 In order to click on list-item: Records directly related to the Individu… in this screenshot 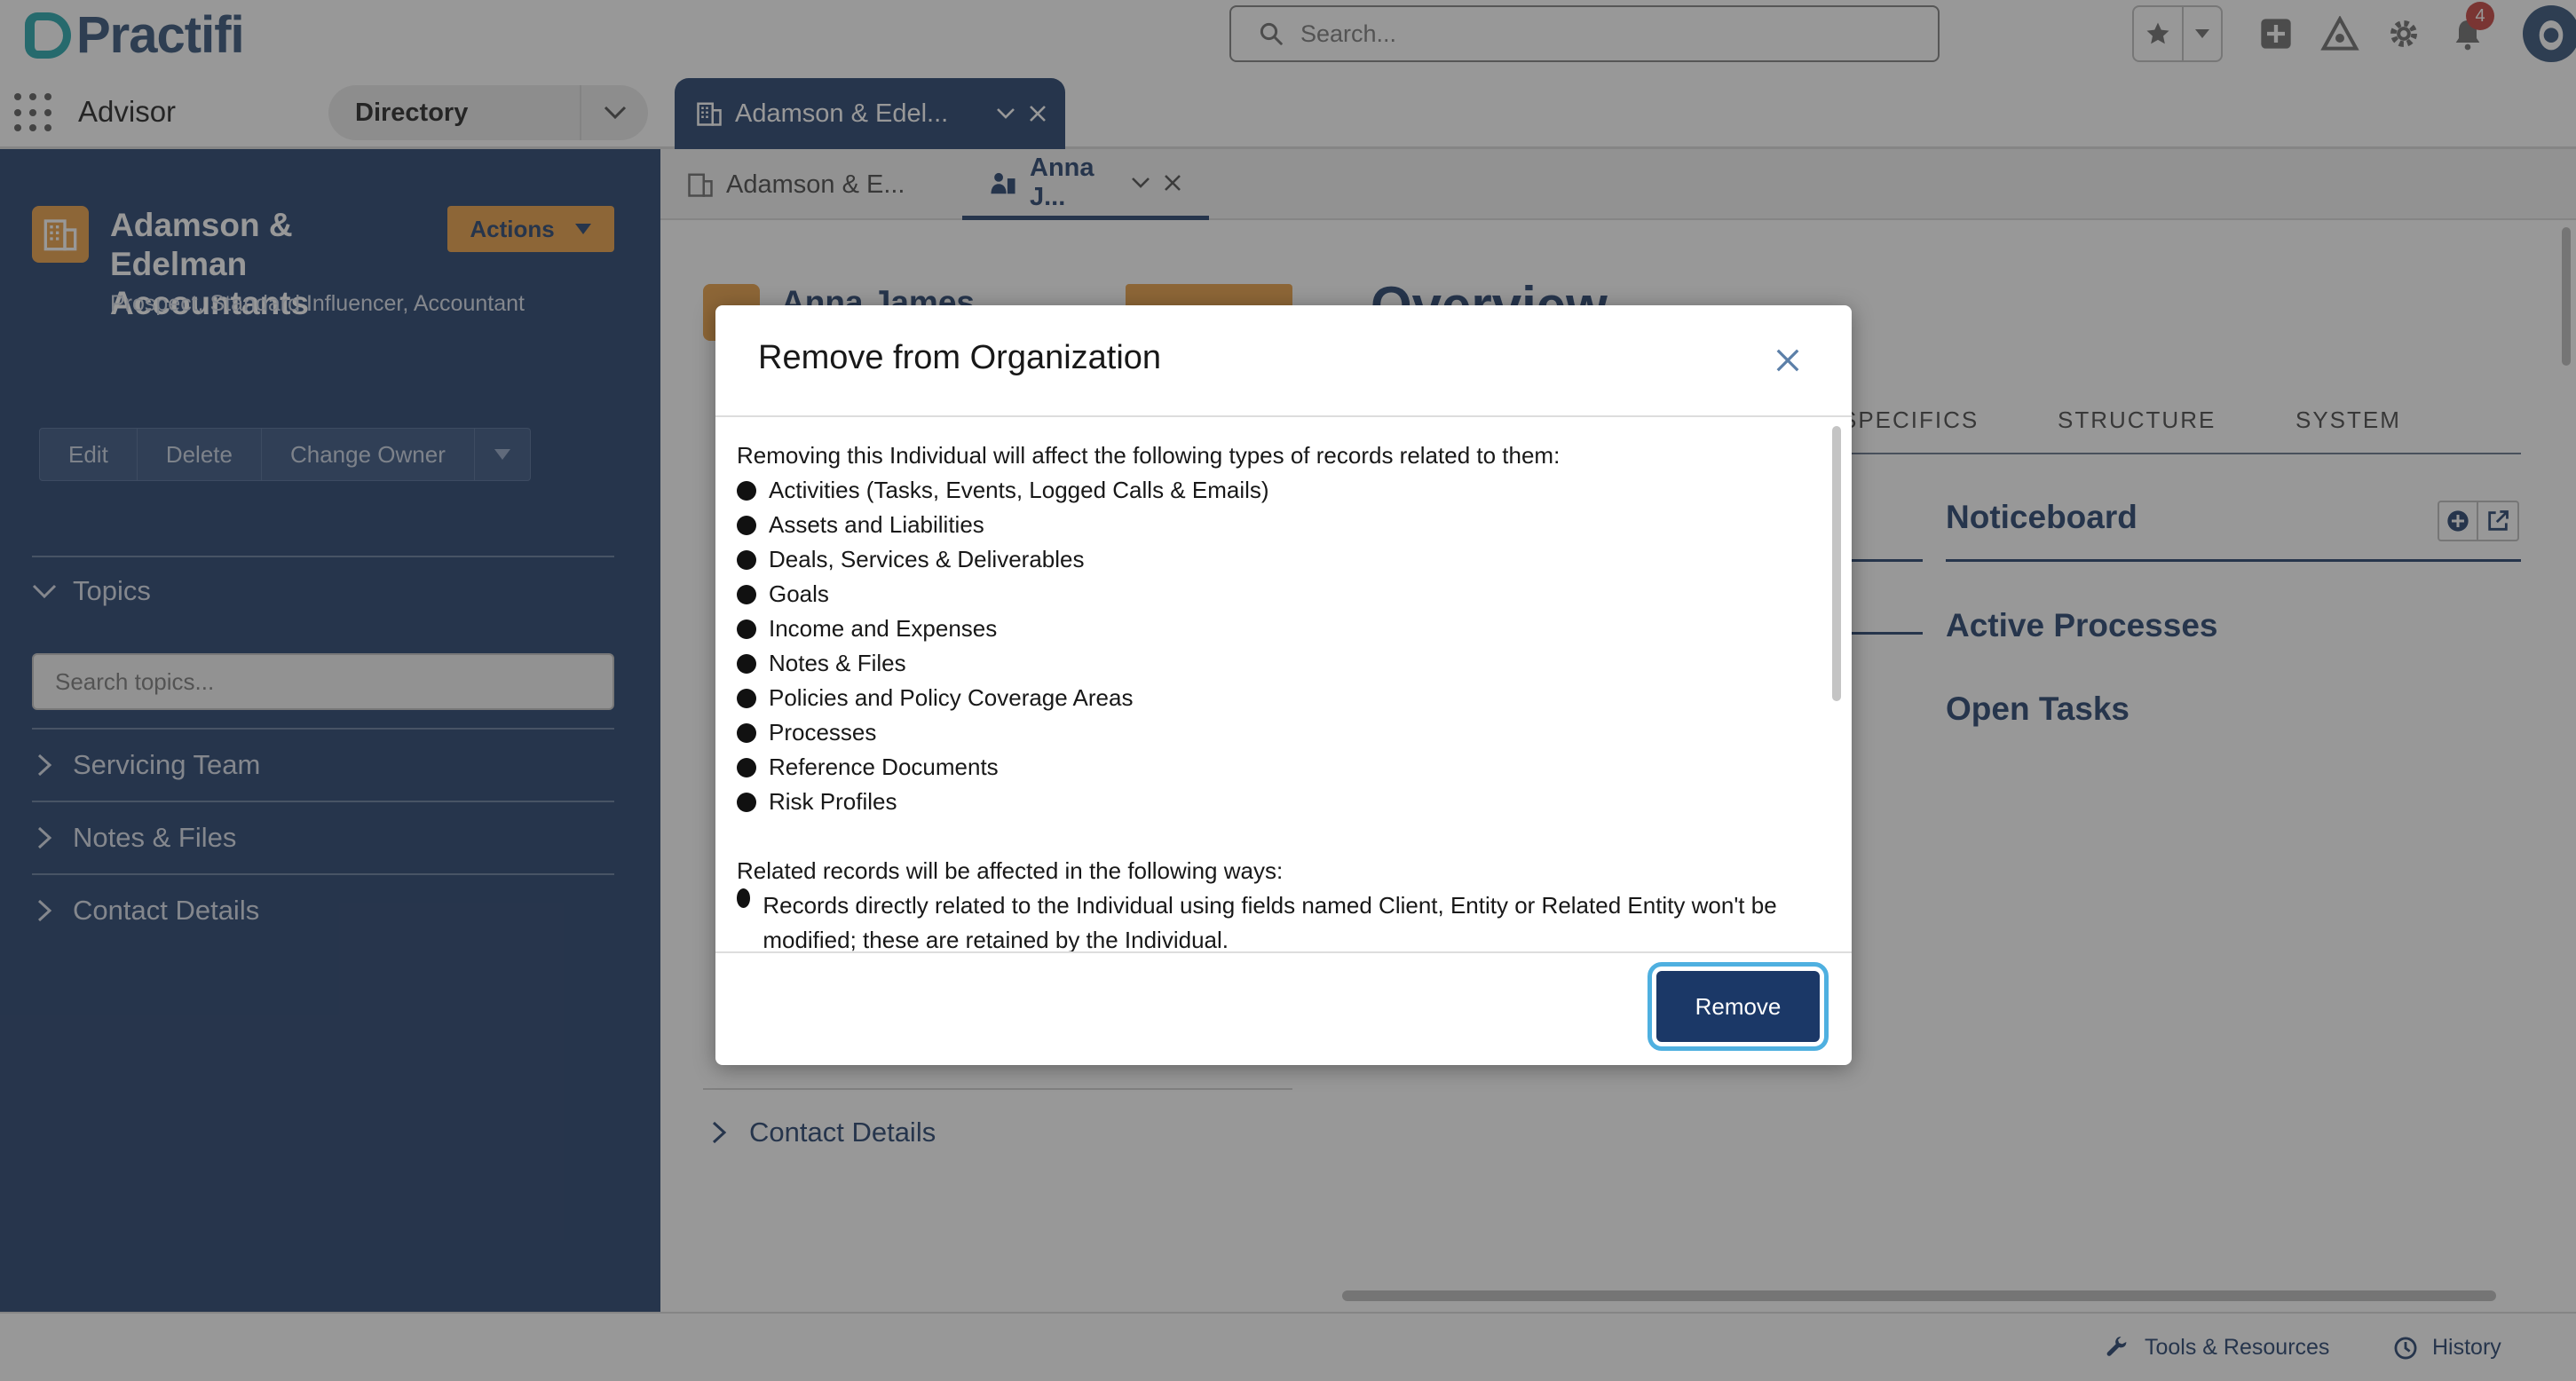, I will do `click(1267, 919)`.